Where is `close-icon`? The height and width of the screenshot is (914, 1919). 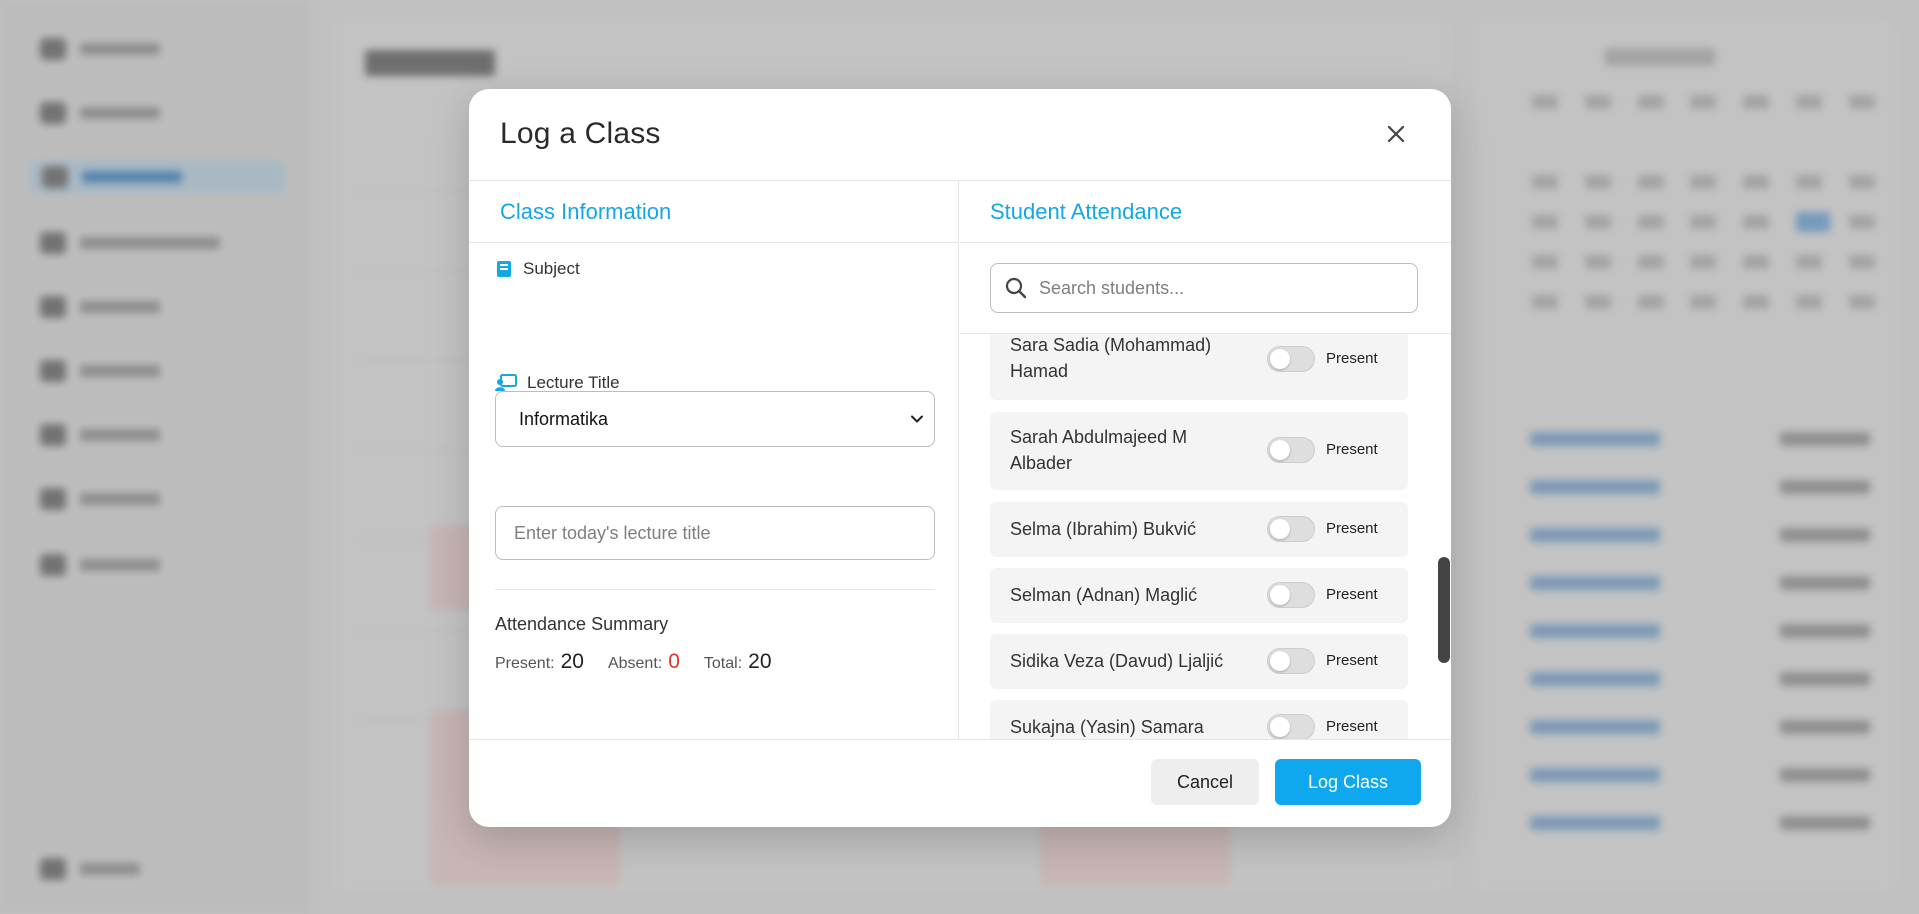 close-icon is located at coordinates (1396, 134).